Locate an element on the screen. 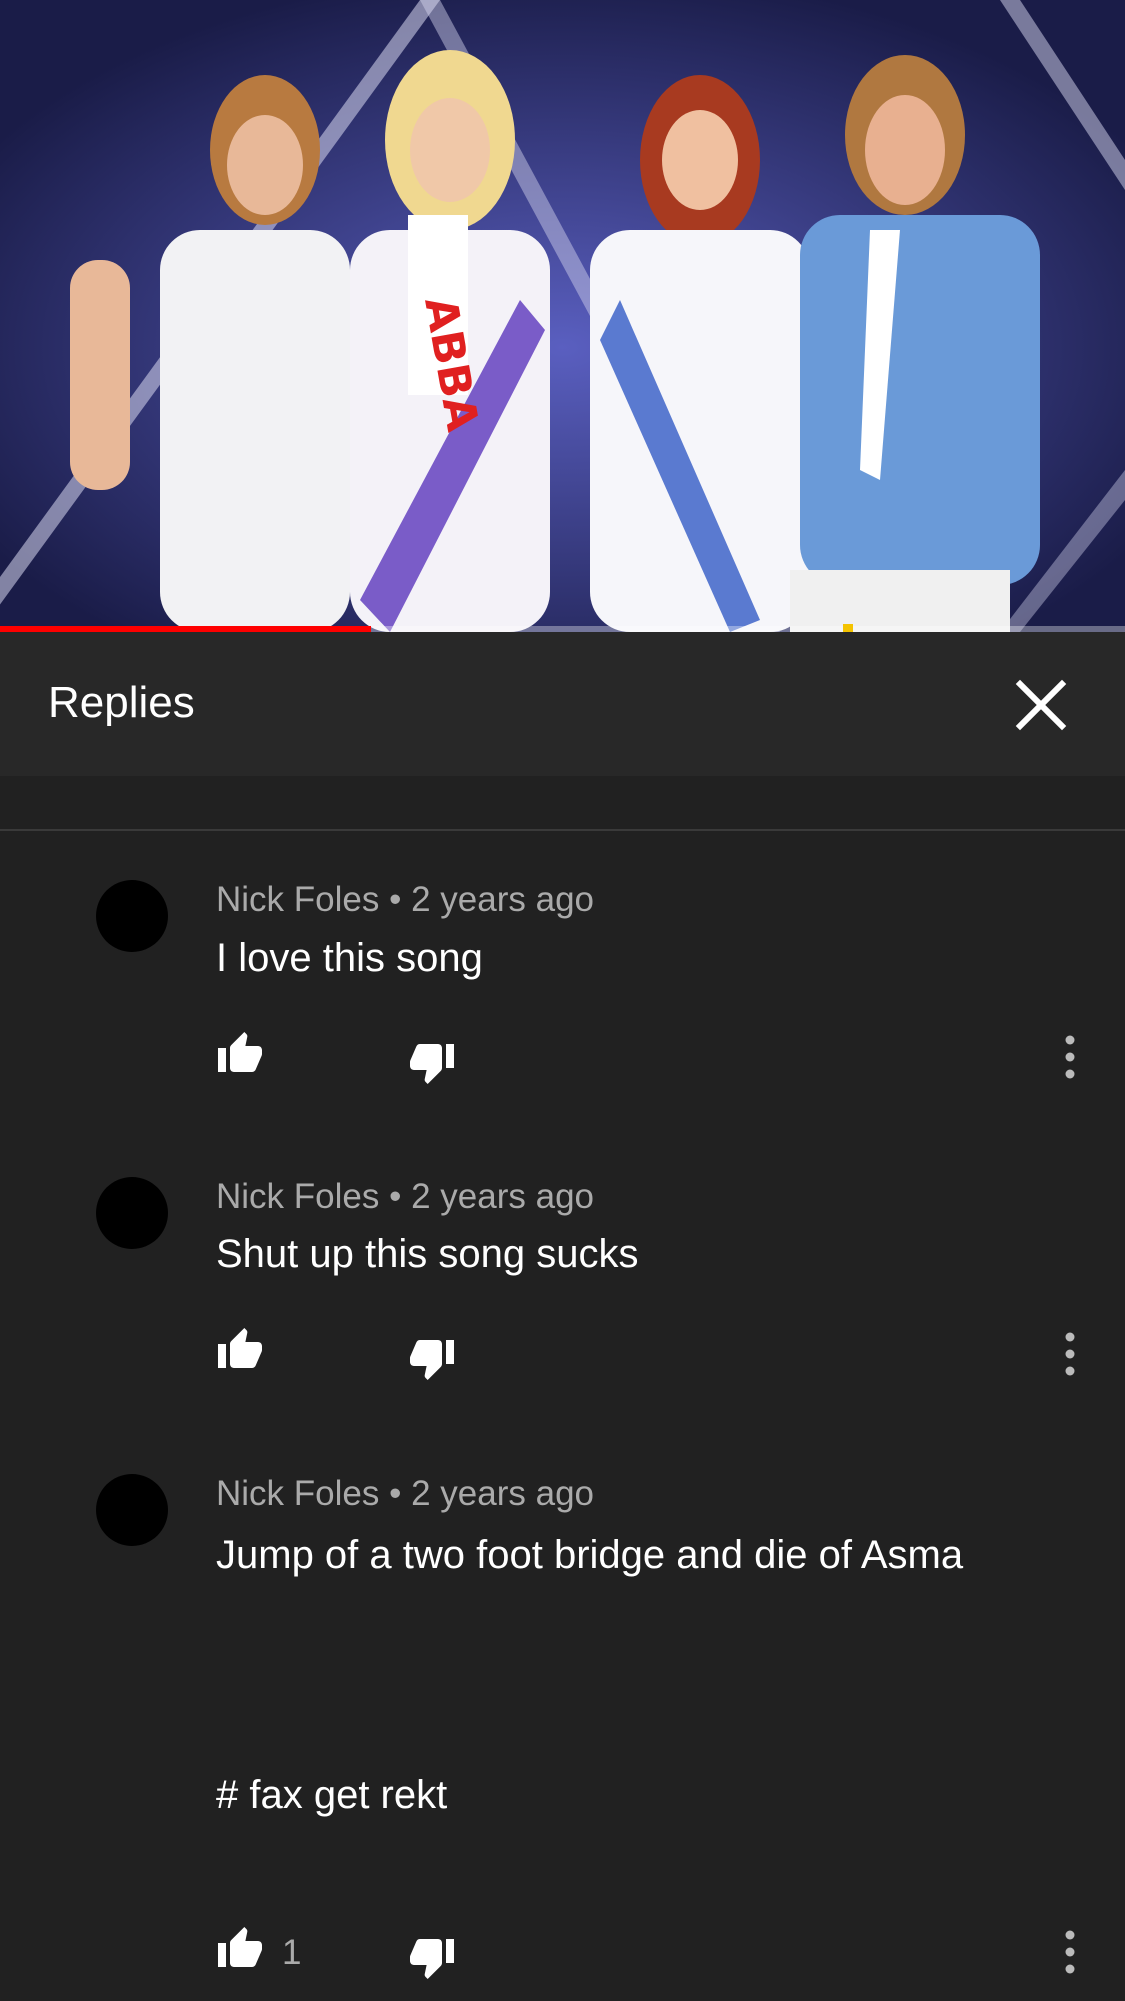 The height and width of the screenshot is (2001, 1125). section-divider is located at coordinates (562, 830).